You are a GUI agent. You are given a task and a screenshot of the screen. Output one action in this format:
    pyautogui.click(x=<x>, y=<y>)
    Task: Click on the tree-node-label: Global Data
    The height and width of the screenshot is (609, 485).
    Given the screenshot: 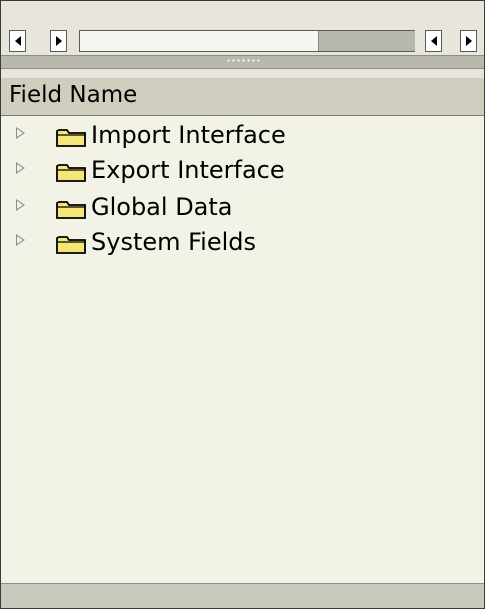 What is the action you would take?
    pyautogui.click(x=162, y=207)
    